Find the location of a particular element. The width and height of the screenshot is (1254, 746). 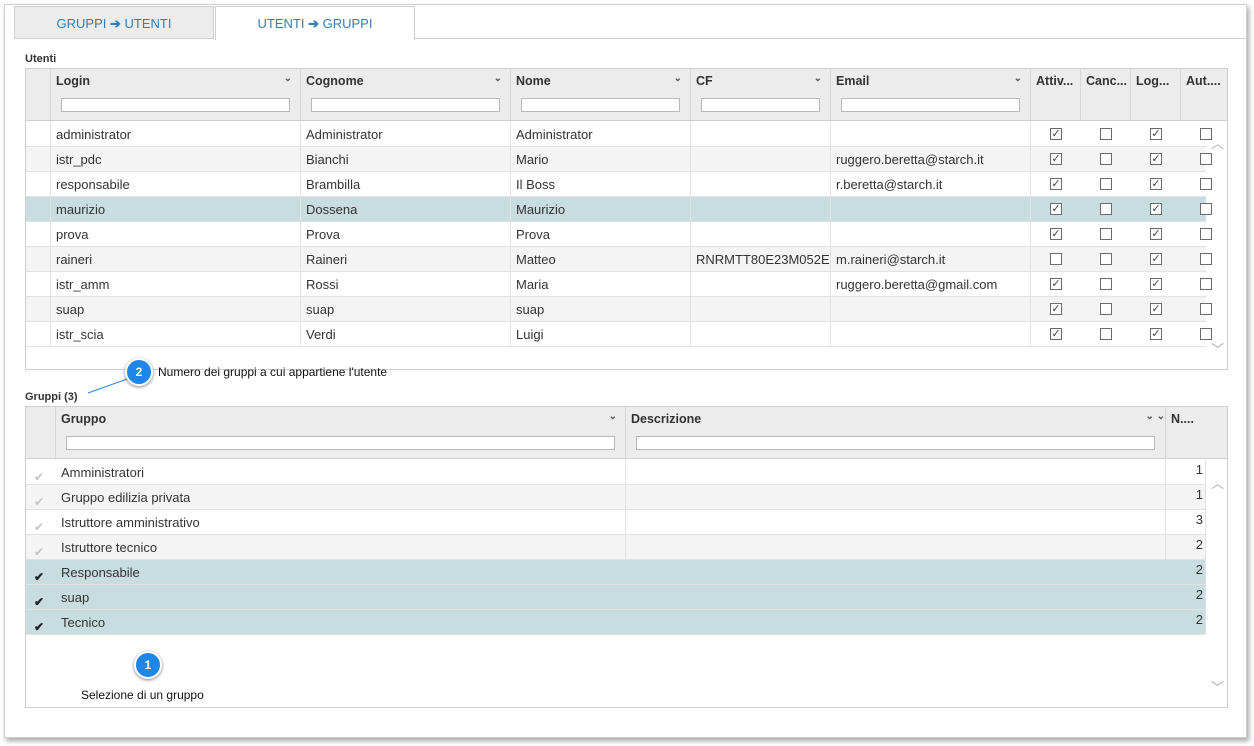

filter-cognome-input is located at coordinates (405, 105).